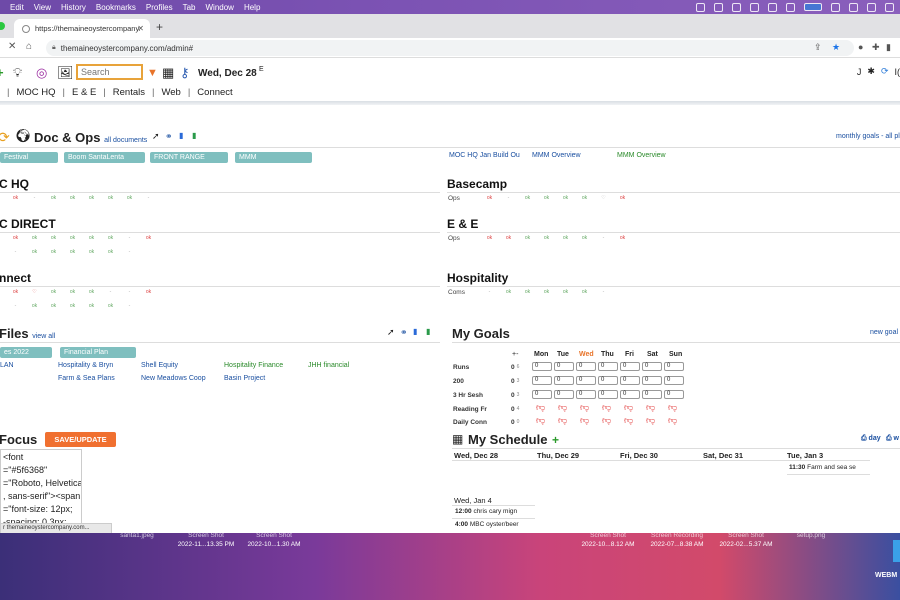 The image size is (900, 600). I want to click on control-center-icon, so click(889, 7).